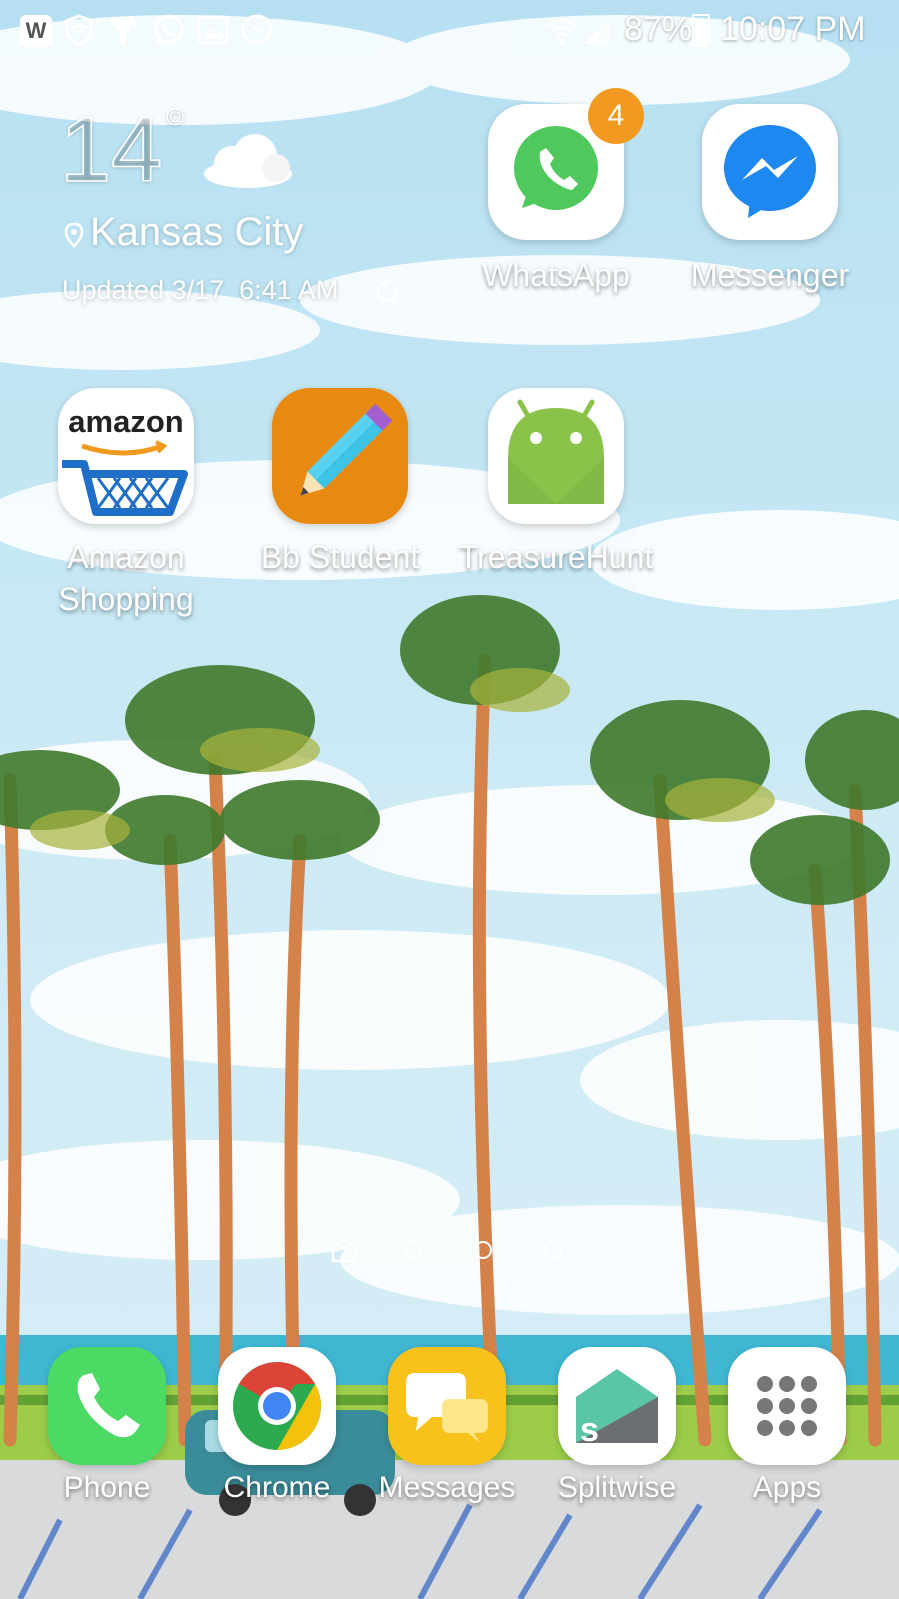  I want to click on battery-icon, so click(701, 30).